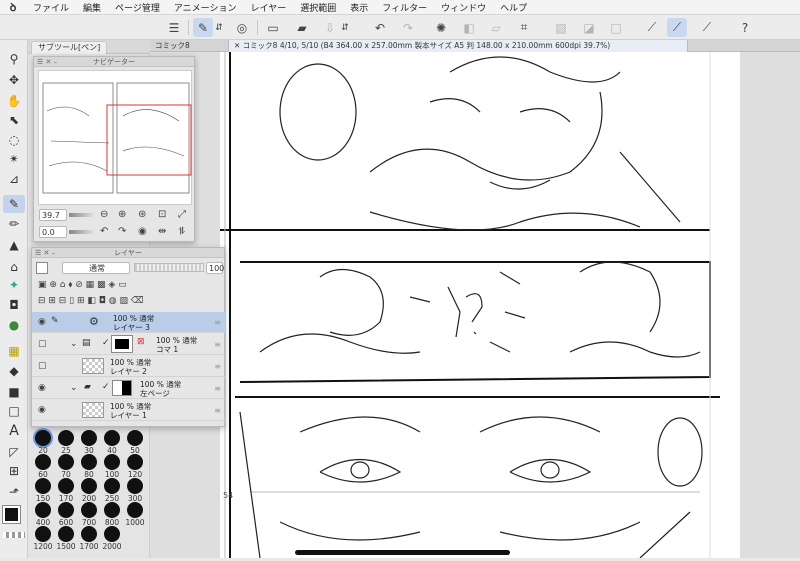 Image resolution: width=800 pixels, height=561 pixels. What do you see at coordinates (14, 492) in the screenshot?
I see `correct-line-tool-icon: ⬏` at bounding box center [14, 492].